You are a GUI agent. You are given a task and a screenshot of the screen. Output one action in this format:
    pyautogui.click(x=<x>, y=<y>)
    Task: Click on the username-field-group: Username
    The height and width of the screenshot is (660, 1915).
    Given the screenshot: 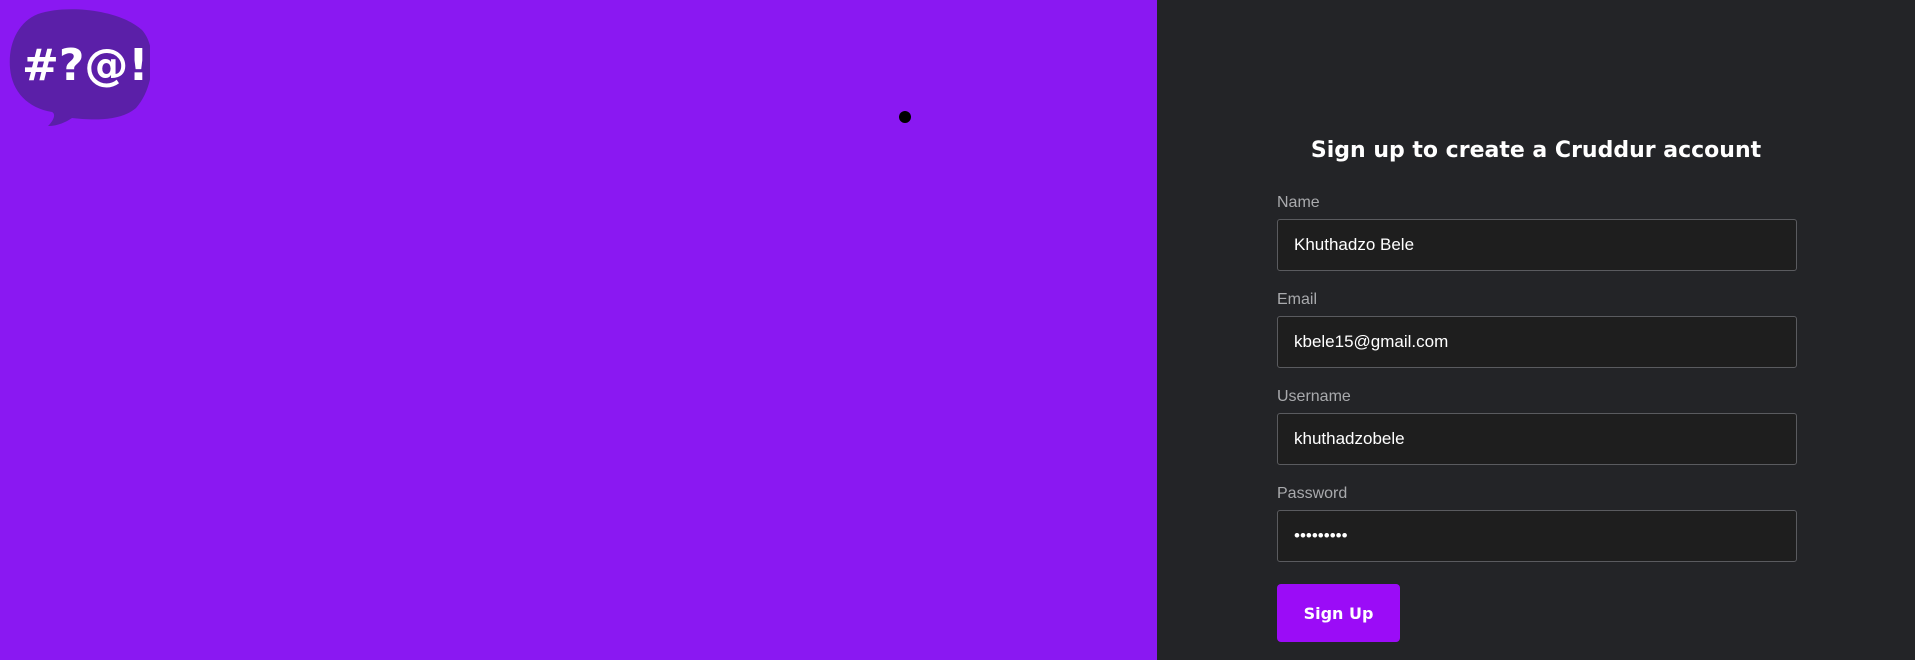 What is the action you would take?
    pyautogui.click(x=1537, y=426)
    